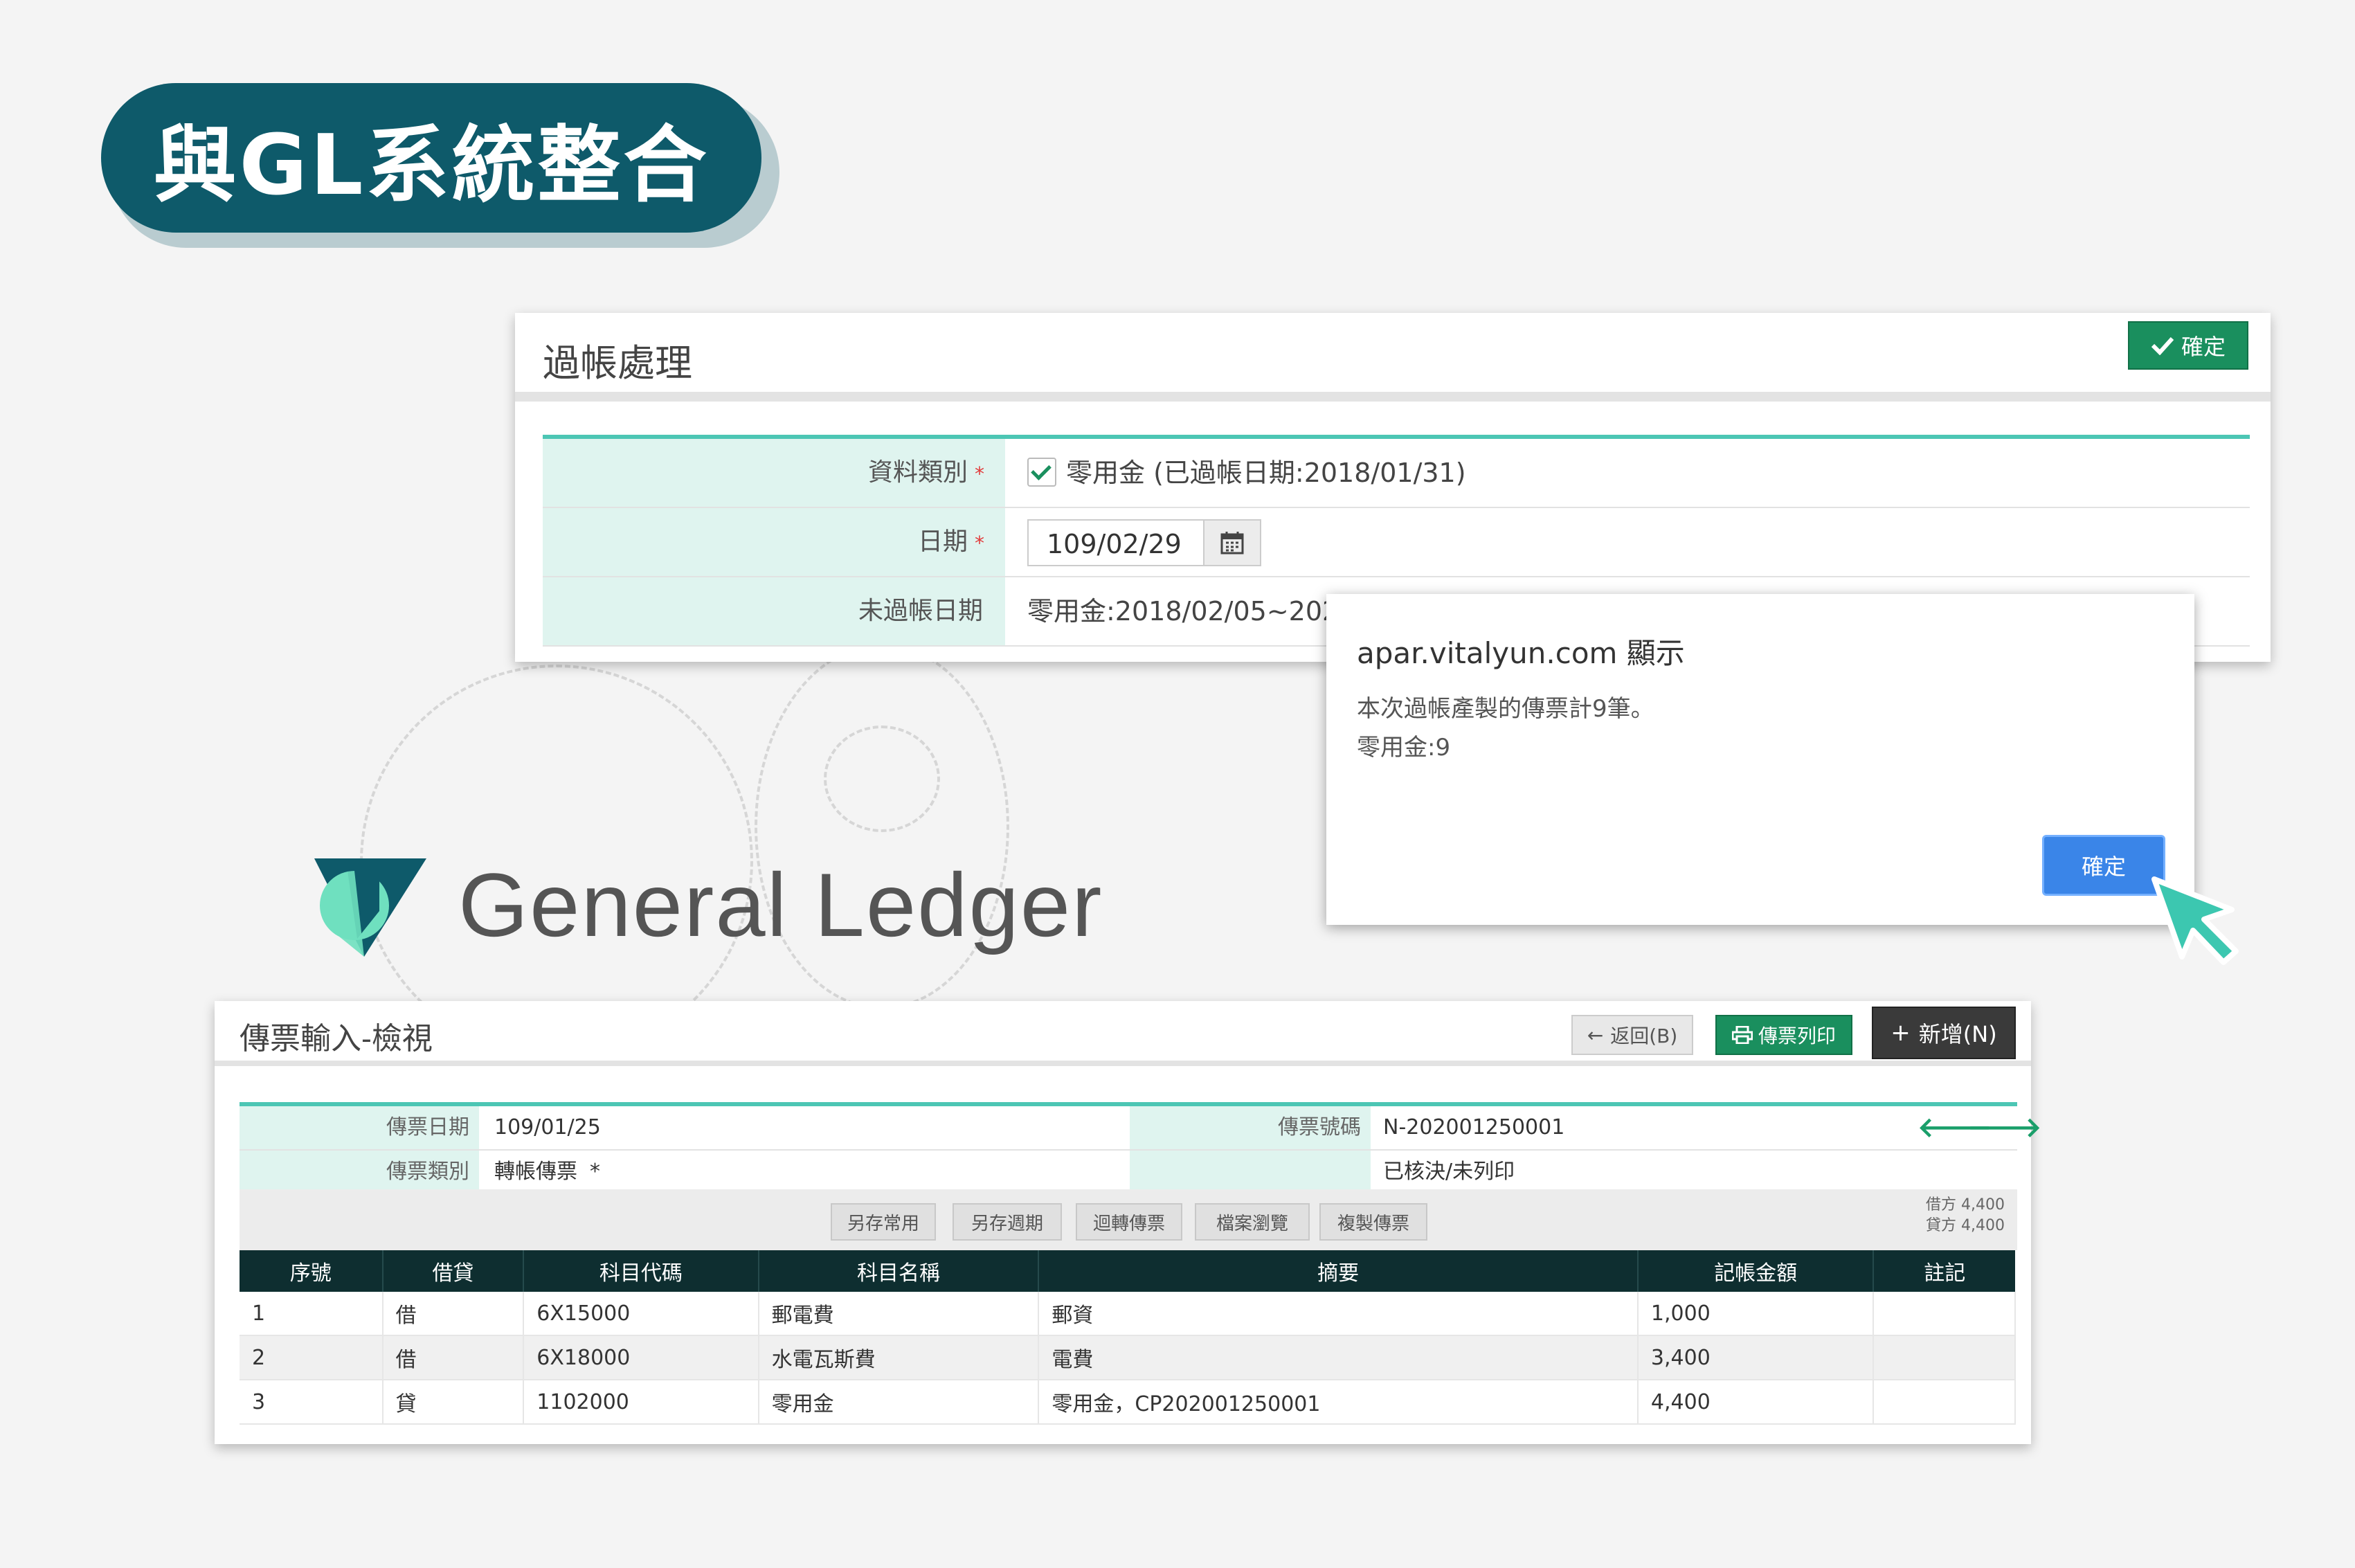  What do you see at coordinates (1742, 1035) in the screenshot?
I see `printer-icon` at bounding box center [1742, 1035].